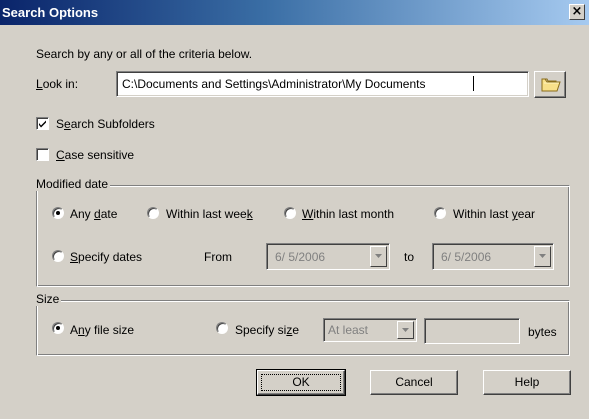 This screenshot has width=589, height=419. I want to click on search-subfolders-checkbox, so click(42, 123).